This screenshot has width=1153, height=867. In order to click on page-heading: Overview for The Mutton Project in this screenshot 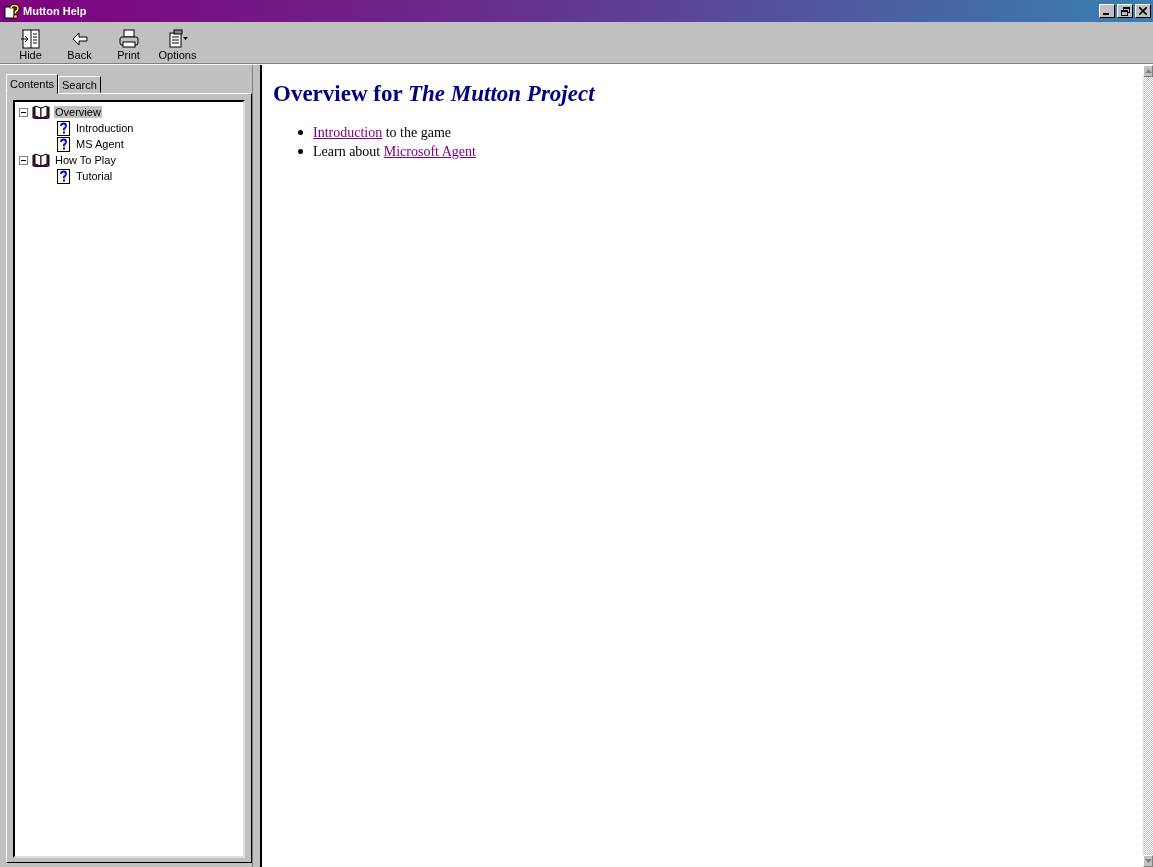, I will do `click(434, 94)`.